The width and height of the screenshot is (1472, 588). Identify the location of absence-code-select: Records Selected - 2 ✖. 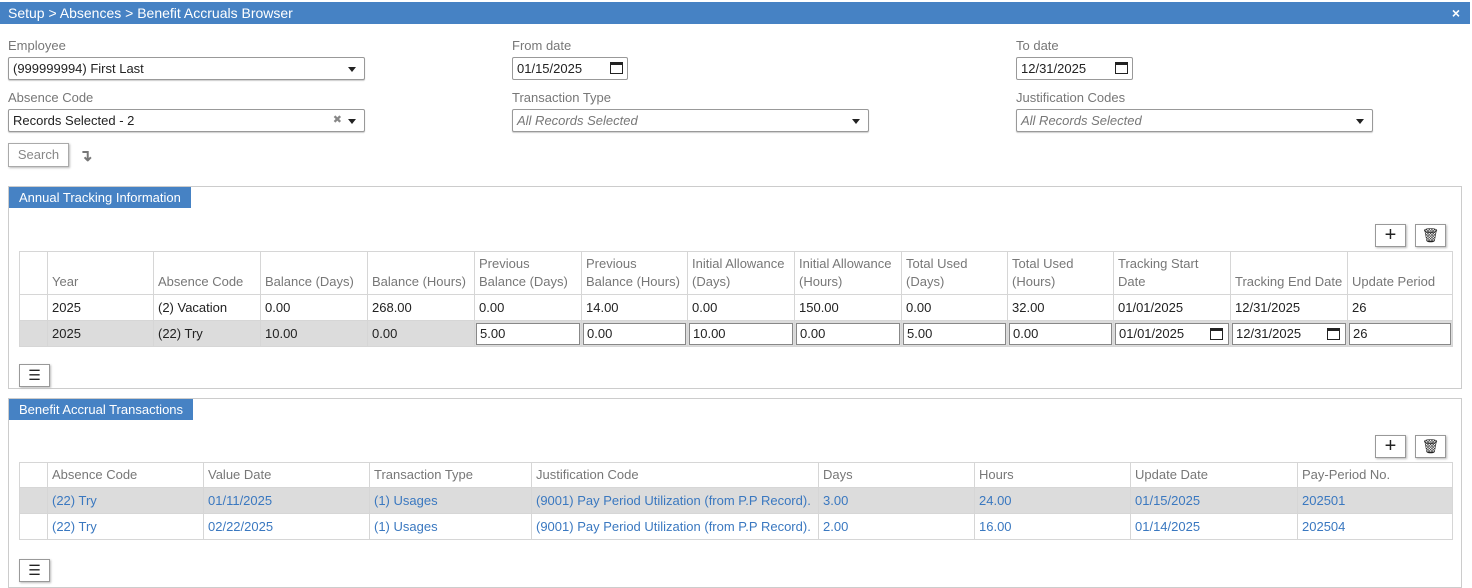
(186, 120).